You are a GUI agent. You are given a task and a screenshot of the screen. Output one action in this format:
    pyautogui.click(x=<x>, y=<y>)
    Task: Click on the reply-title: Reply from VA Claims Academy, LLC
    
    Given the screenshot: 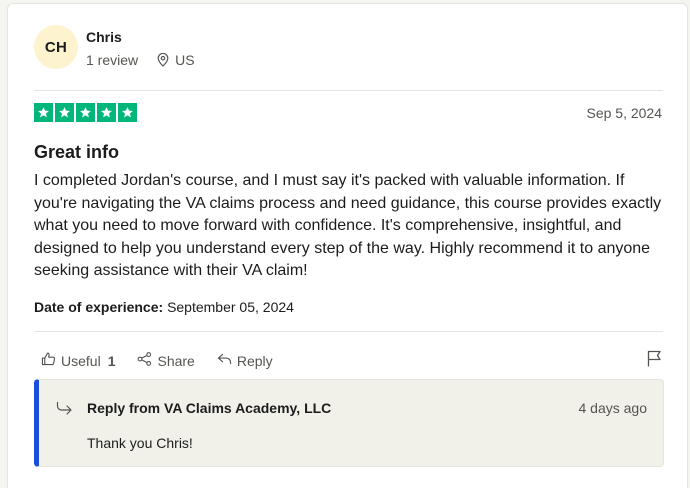 What is the action you would take?
    pyautogui.click(x=209, y=408)
    